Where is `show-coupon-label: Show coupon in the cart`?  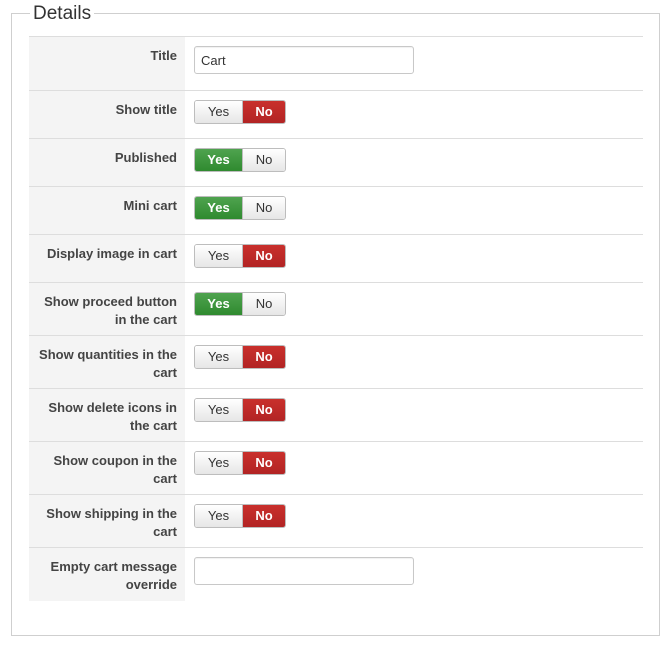
show-coupon-label: Show coupon in the cart is located at coordinates (107, 468).